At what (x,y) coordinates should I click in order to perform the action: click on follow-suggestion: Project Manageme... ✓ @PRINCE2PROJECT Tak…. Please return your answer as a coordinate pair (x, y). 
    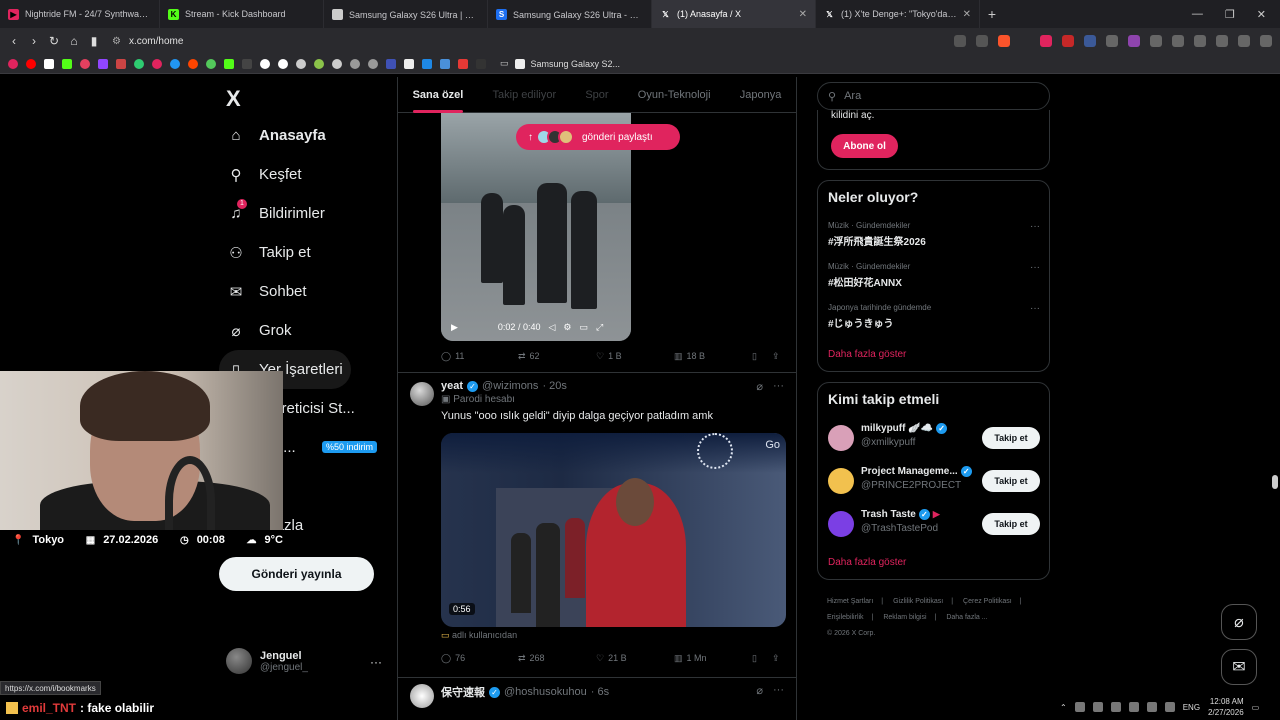
    Looking at the image, I should click on (934, 481).